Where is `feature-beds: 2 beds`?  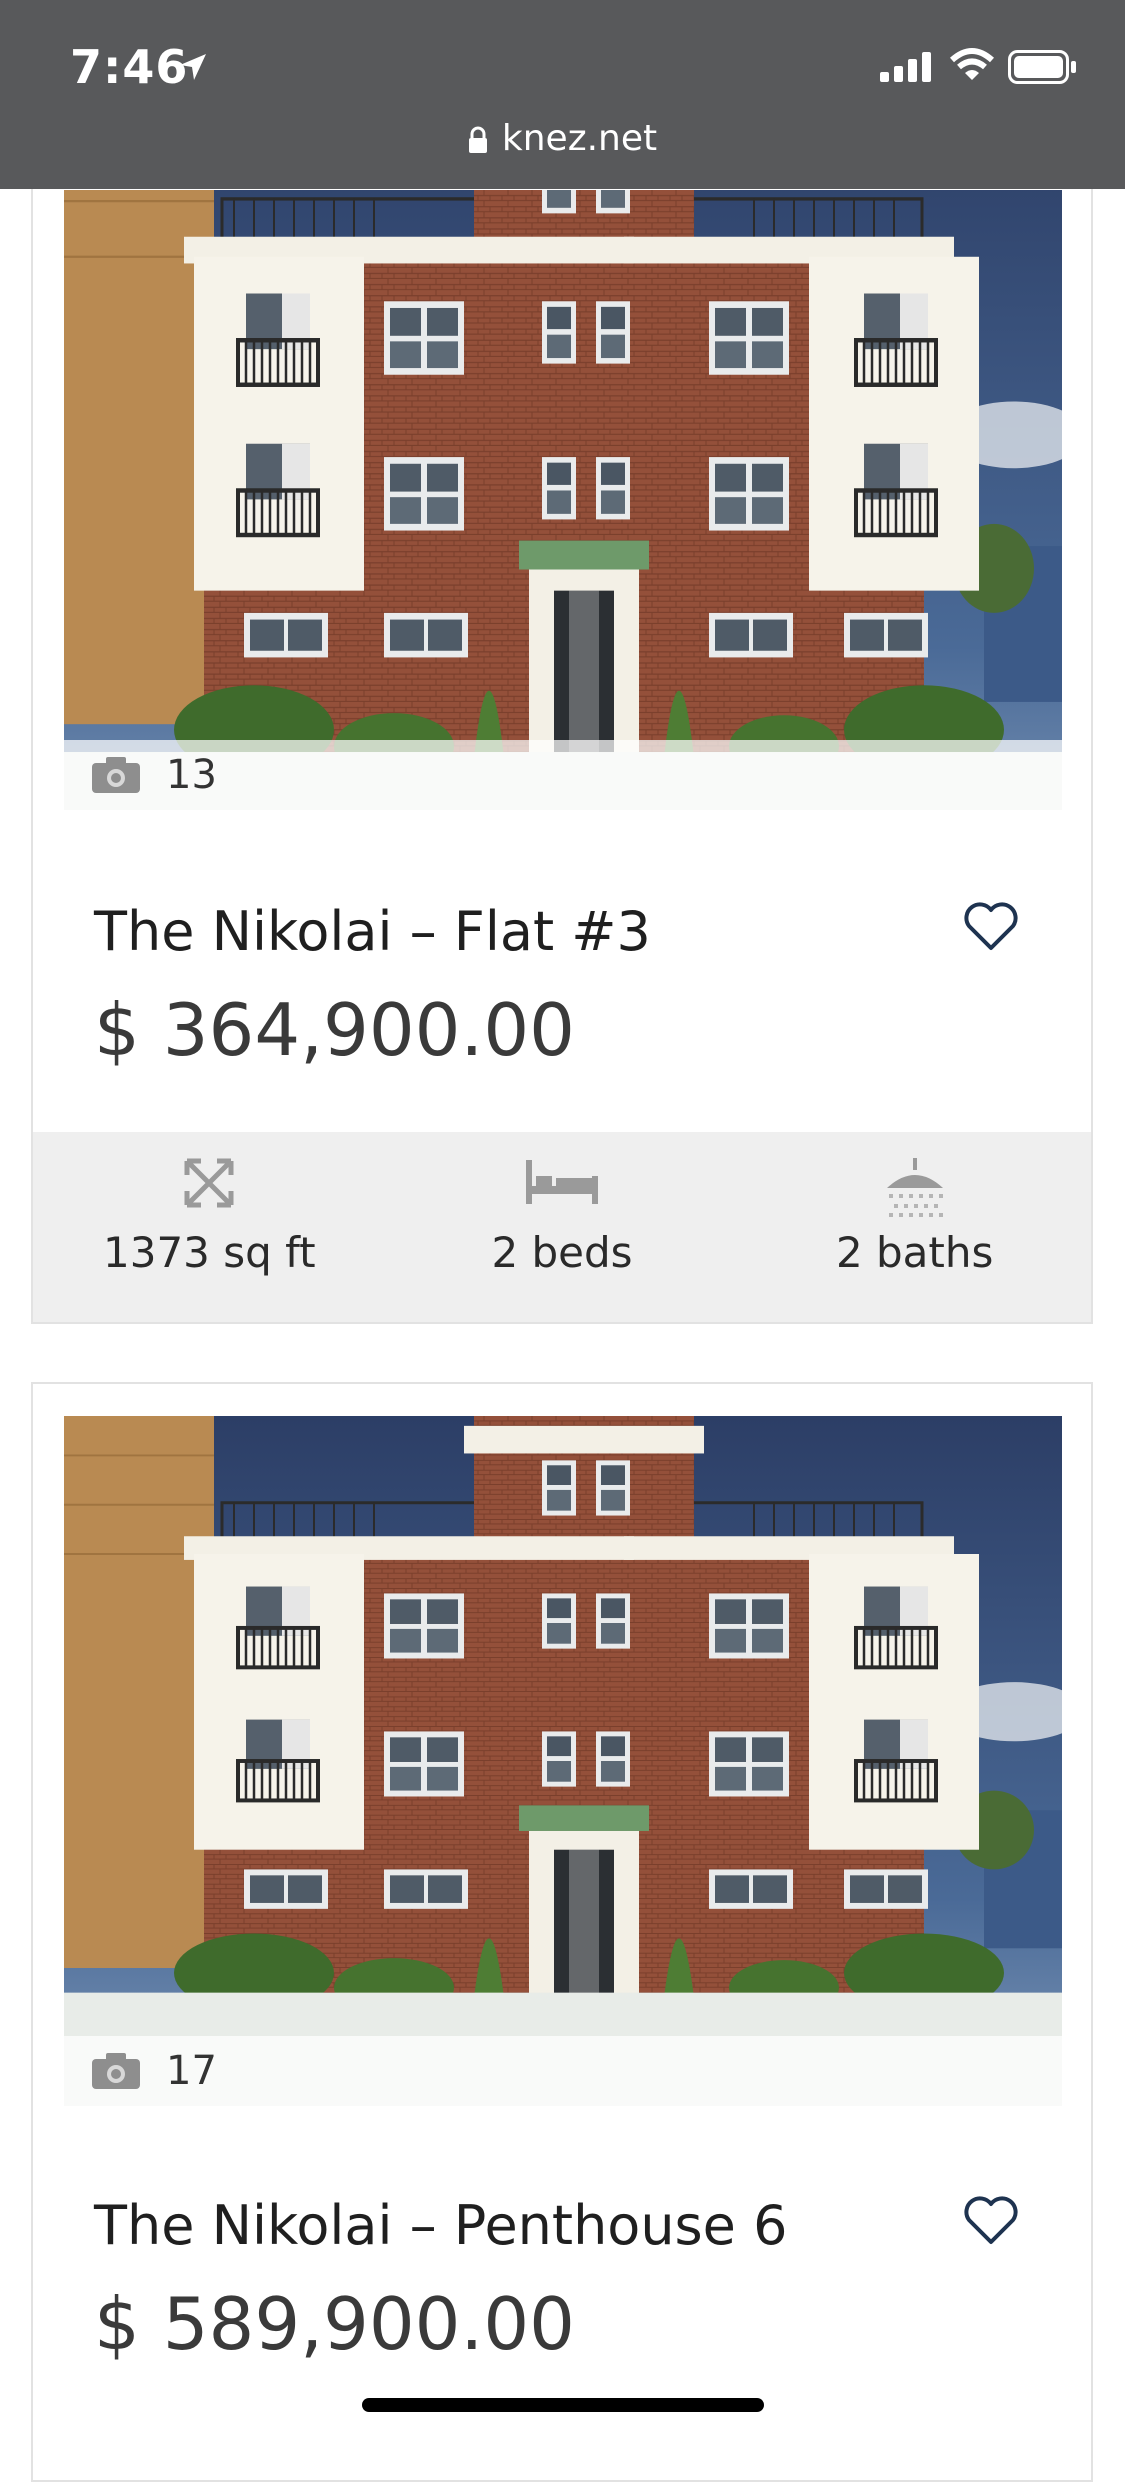 feature-beds: 2 beds is located at coordinates (562, 1227).